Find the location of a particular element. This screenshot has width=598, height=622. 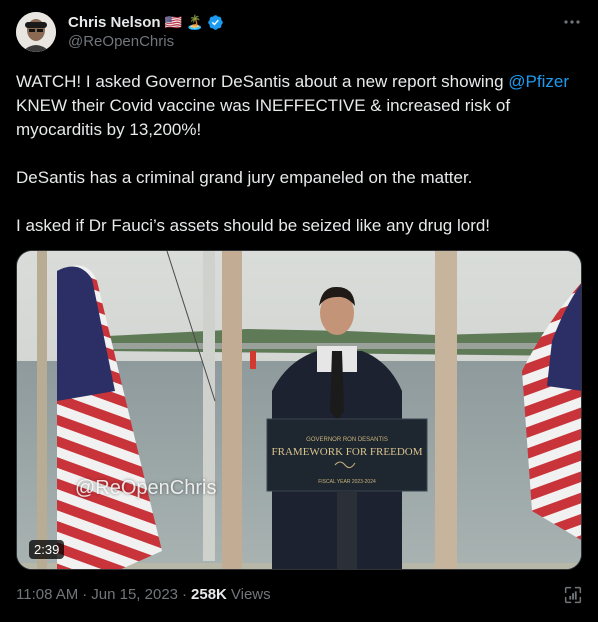

podium-line-1: GOVERNOR RON DESANTIS is located at coordinates (347, 440).